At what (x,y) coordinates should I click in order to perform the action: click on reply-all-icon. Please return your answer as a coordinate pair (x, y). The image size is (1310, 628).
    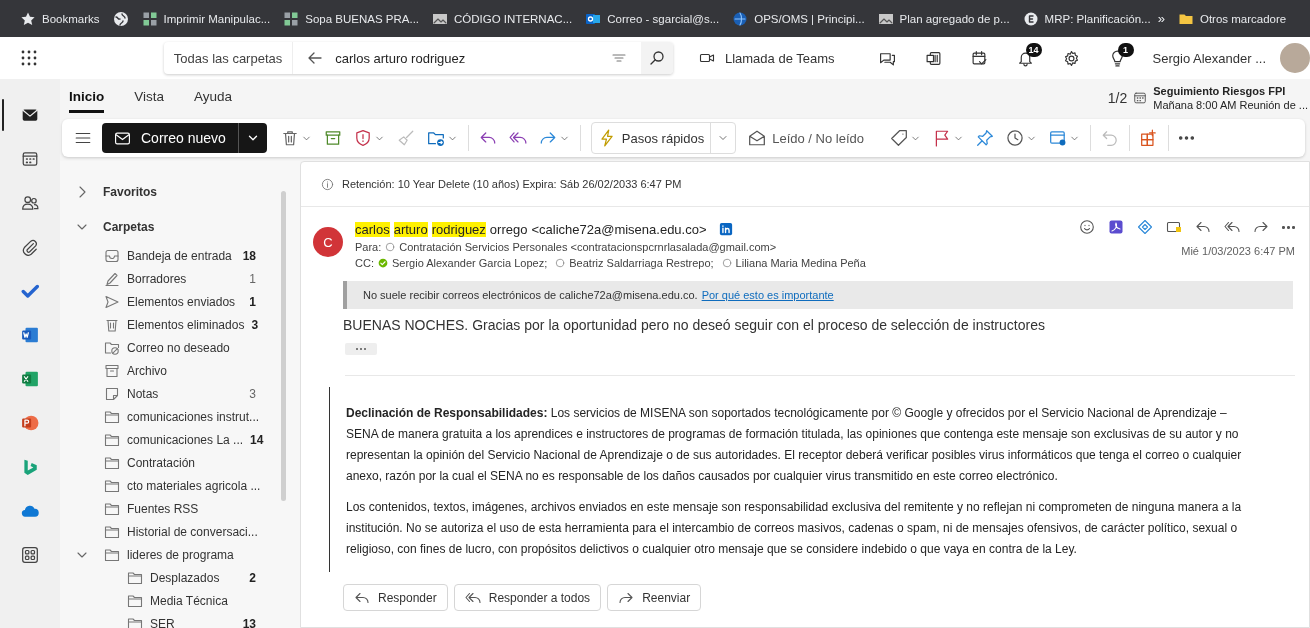
    Looking at the image, I should click on (1232, 227).